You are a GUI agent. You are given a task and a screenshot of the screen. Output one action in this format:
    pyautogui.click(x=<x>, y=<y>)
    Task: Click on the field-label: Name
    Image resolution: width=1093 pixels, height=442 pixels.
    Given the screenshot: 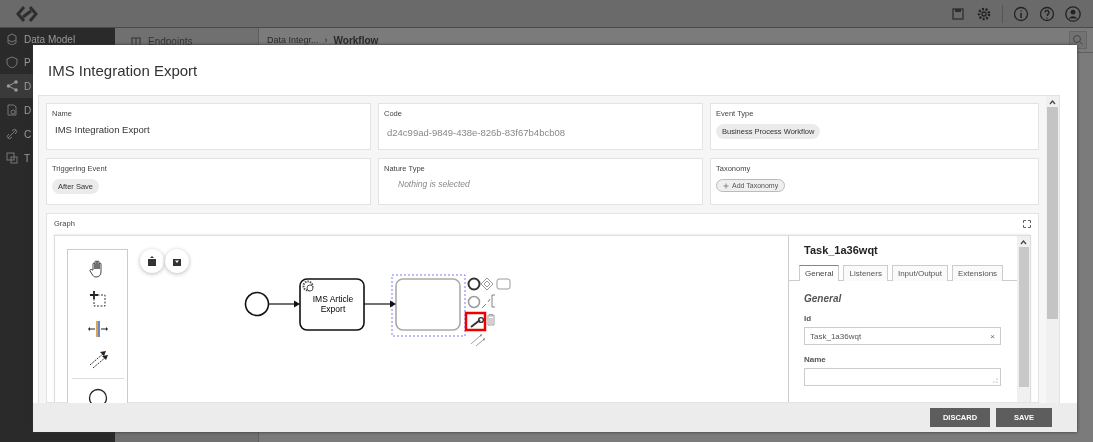 What is the action you would take?
    pyautogui.click(x=815, y=359)
    